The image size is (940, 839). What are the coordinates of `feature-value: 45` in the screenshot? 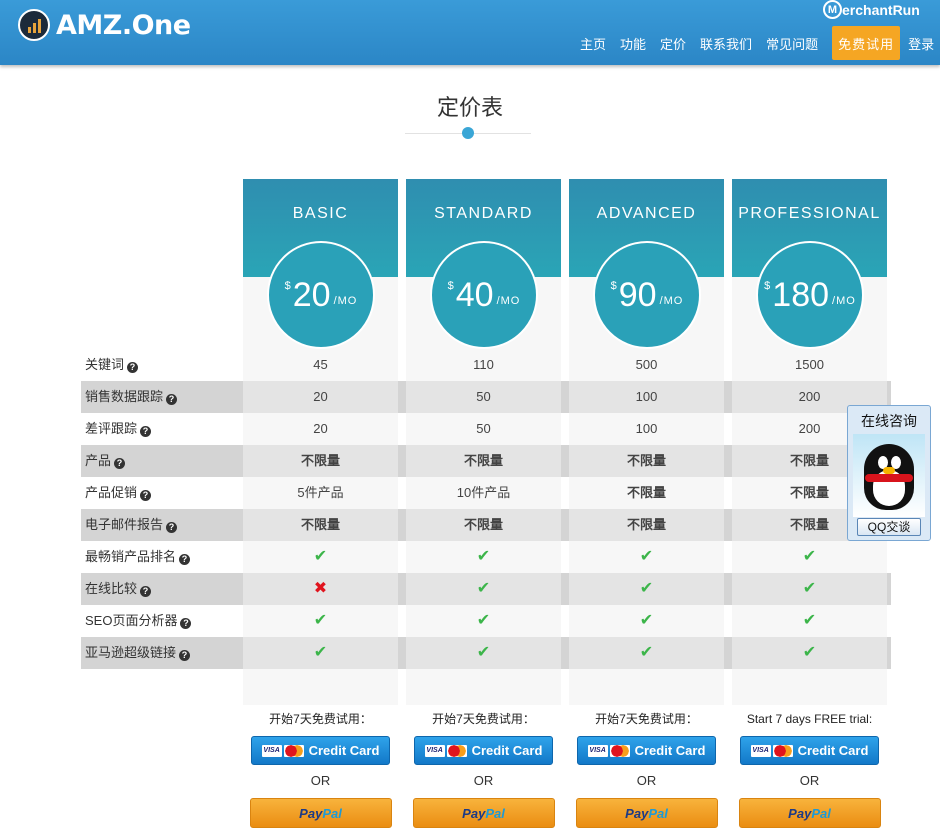 It's located at (320, 364).